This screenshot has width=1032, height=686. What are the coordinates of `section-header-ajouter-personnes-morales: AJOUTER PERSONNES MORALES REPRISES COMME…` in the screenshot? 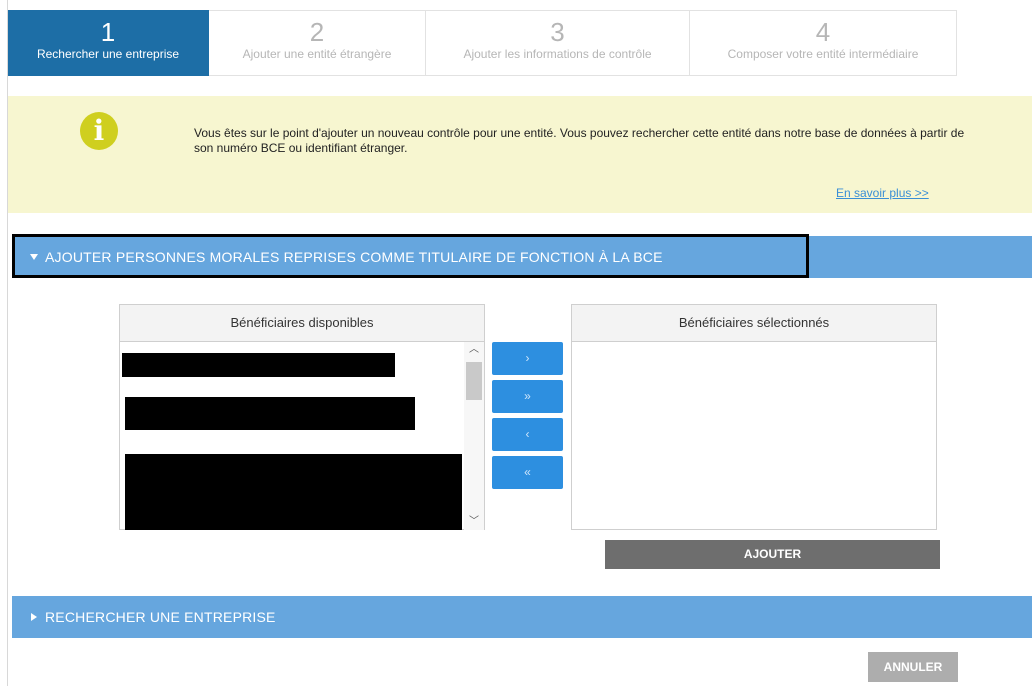 It's located at (522, 256).